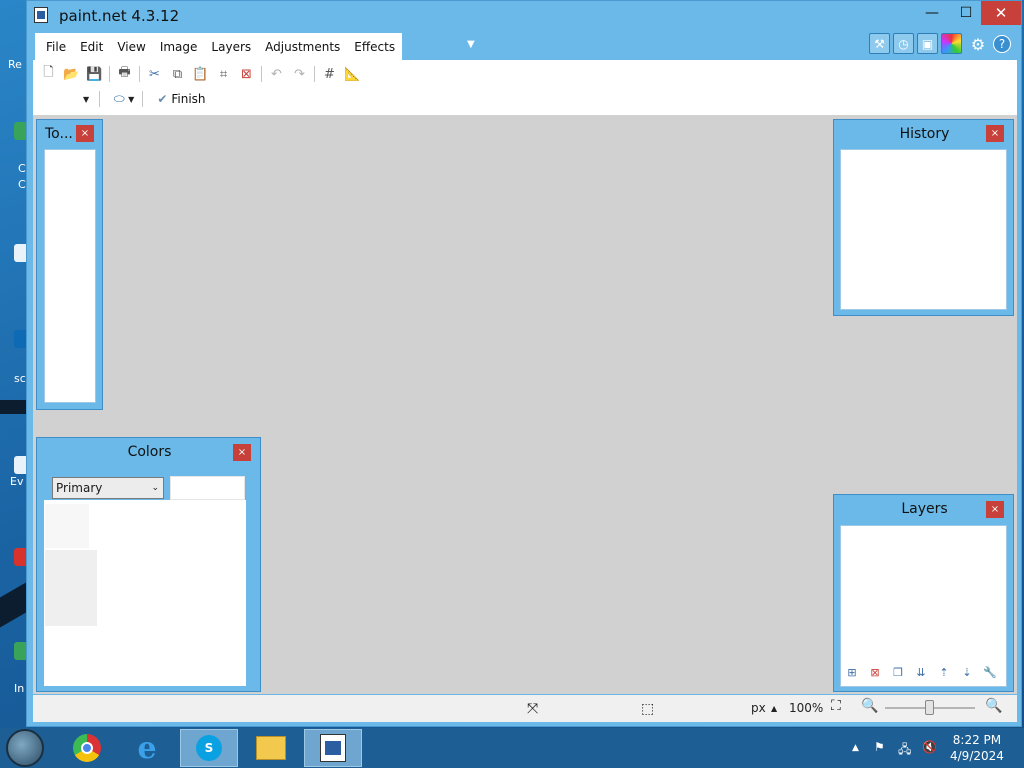 This screenshot has height=768, width=1024. I want to click on merge-layer-down-icon: ⇊, so click(921, 672).